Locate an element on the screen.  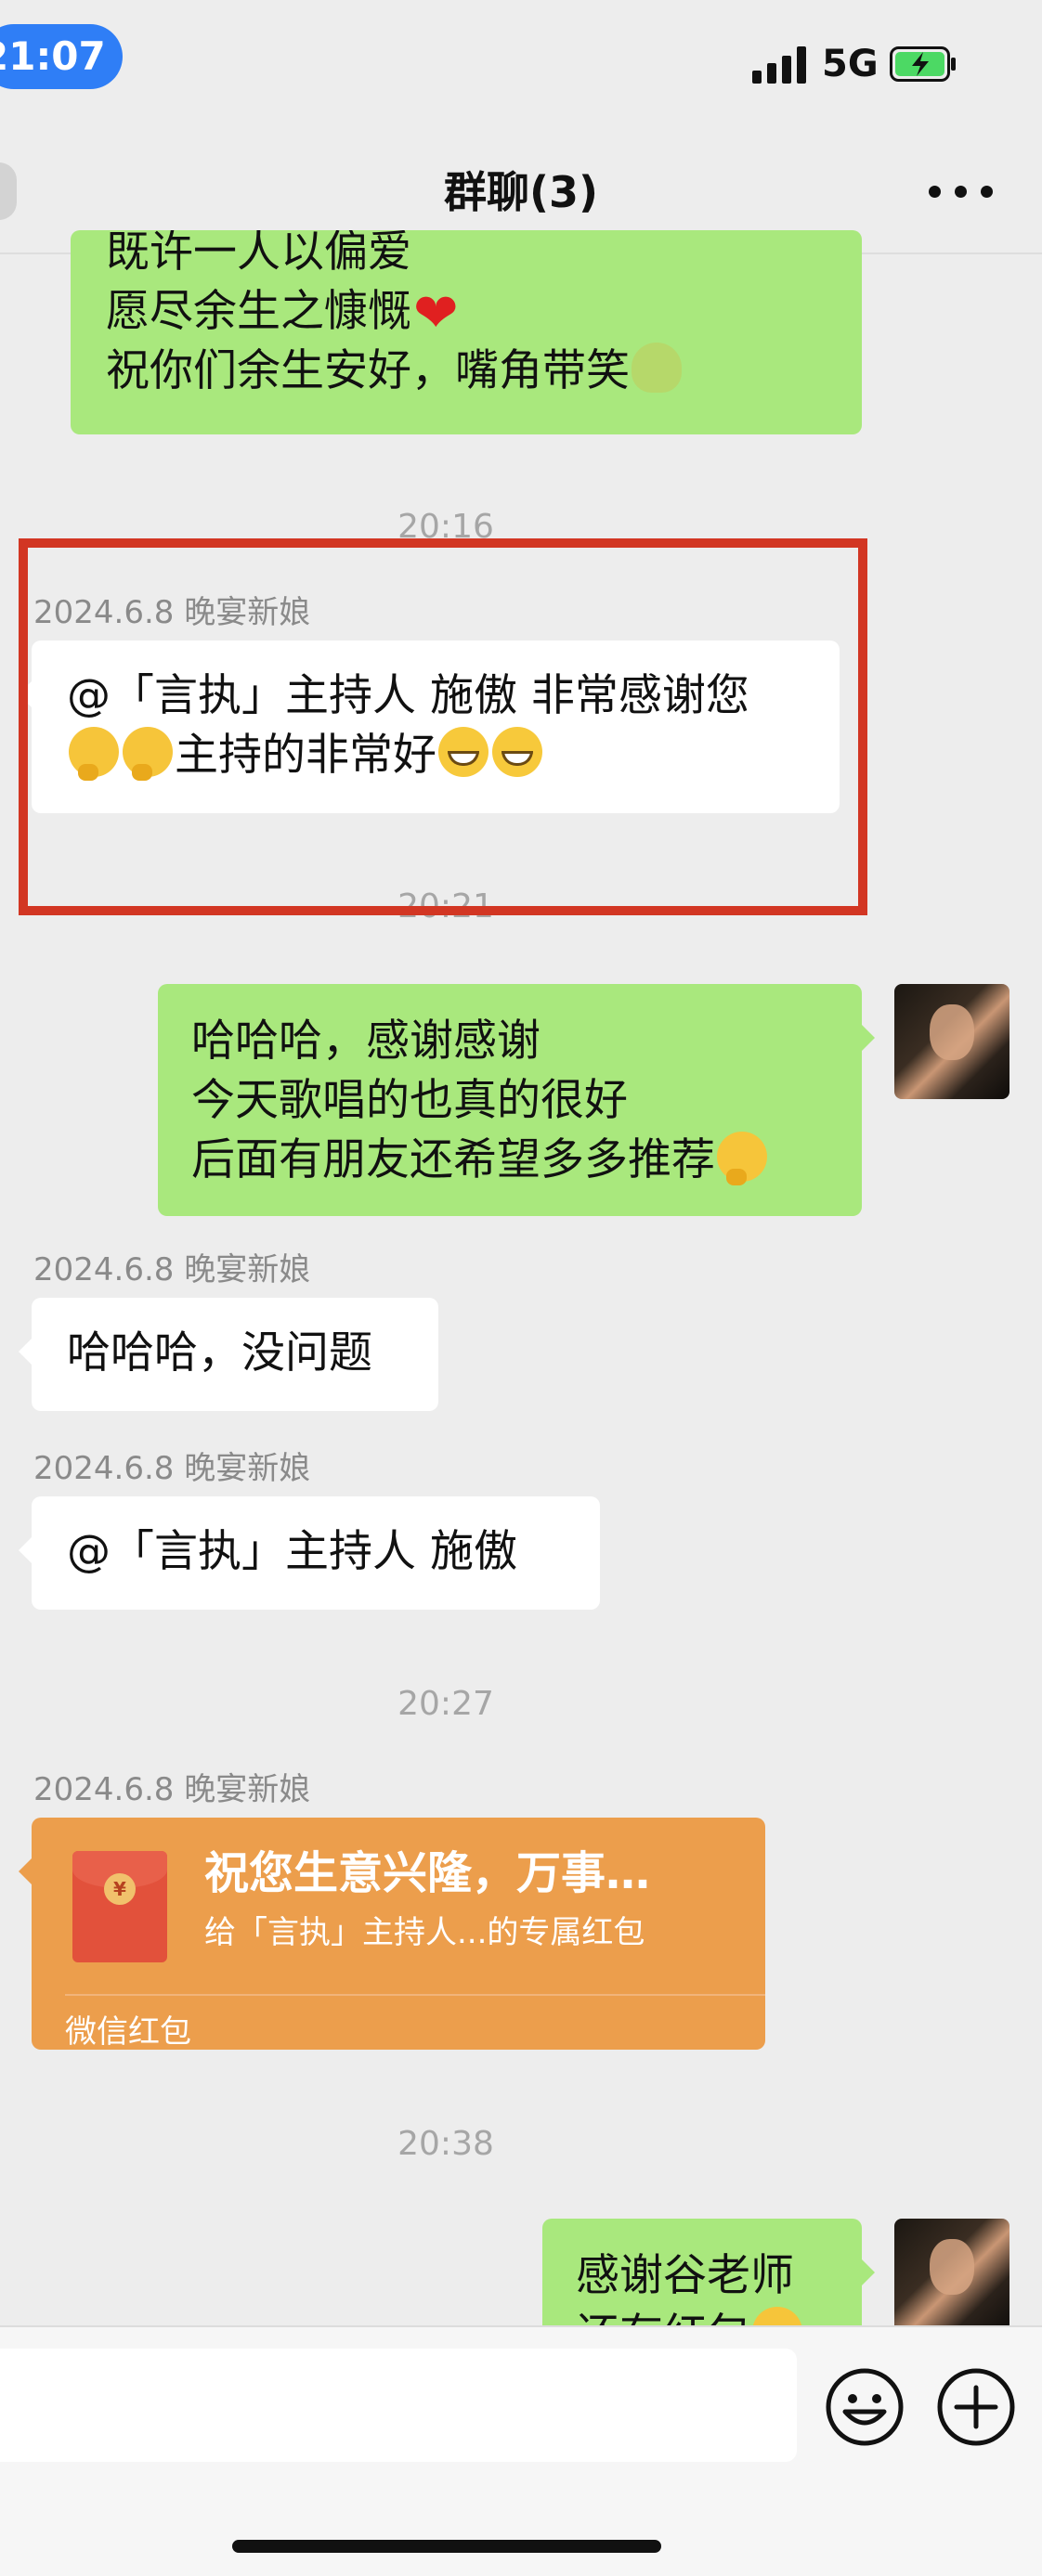
emoji-button-icon is located at coordinates (865, 2407).